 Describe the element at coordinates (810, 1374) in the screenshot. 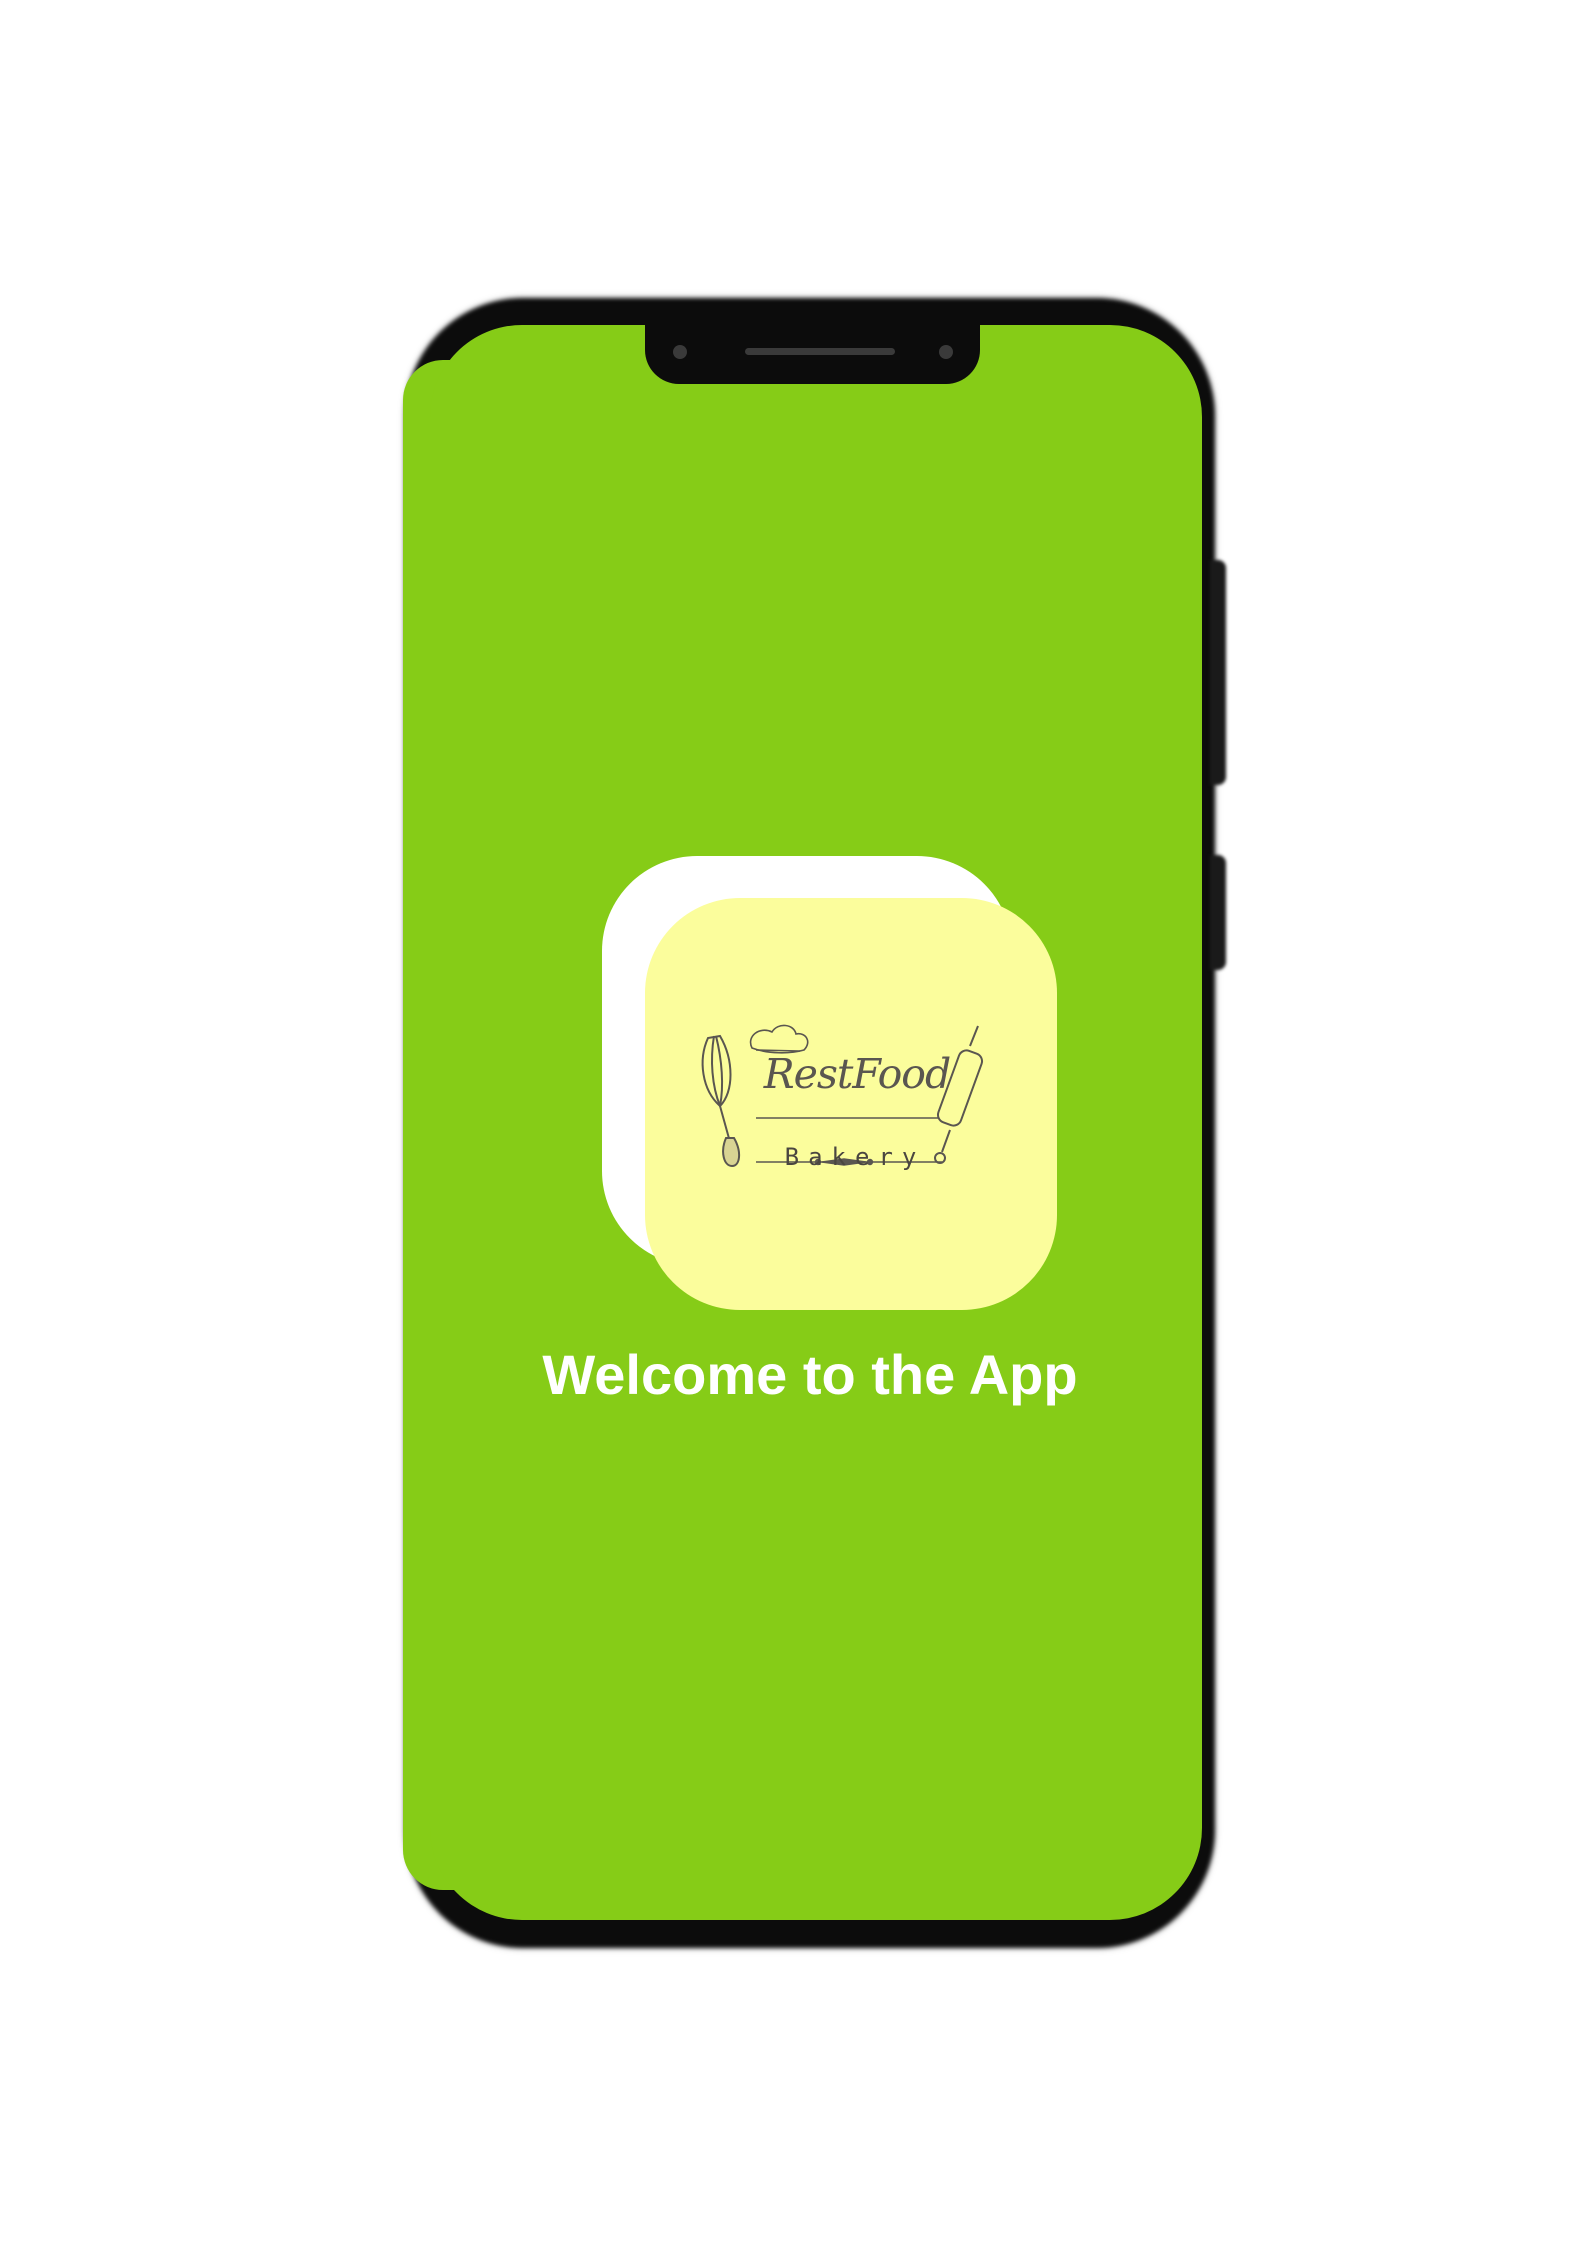

I see `welcome-heading: Welcome to the App` at that location.